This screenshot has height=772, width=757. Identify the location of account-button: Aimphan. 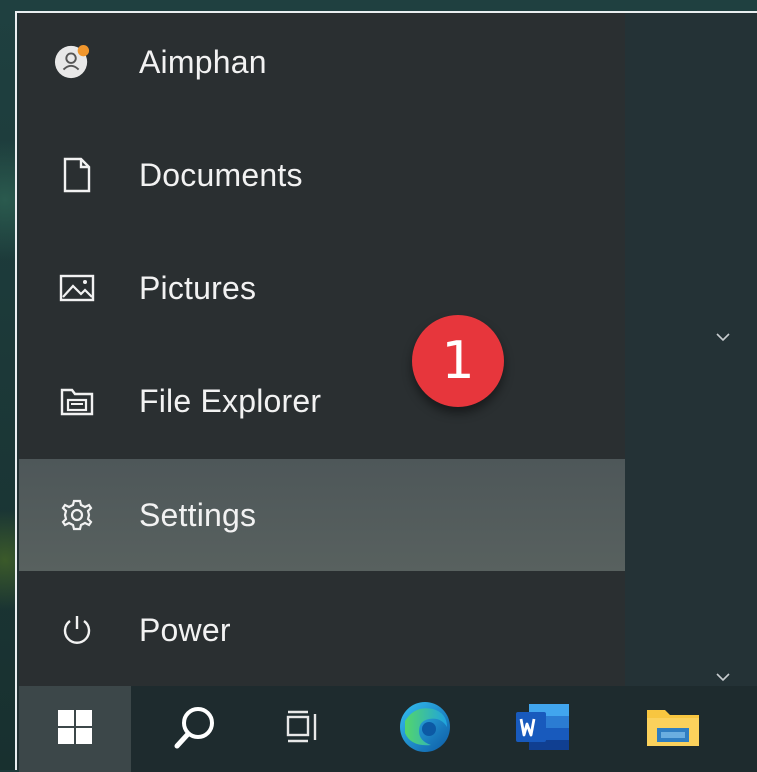
(322, 62).